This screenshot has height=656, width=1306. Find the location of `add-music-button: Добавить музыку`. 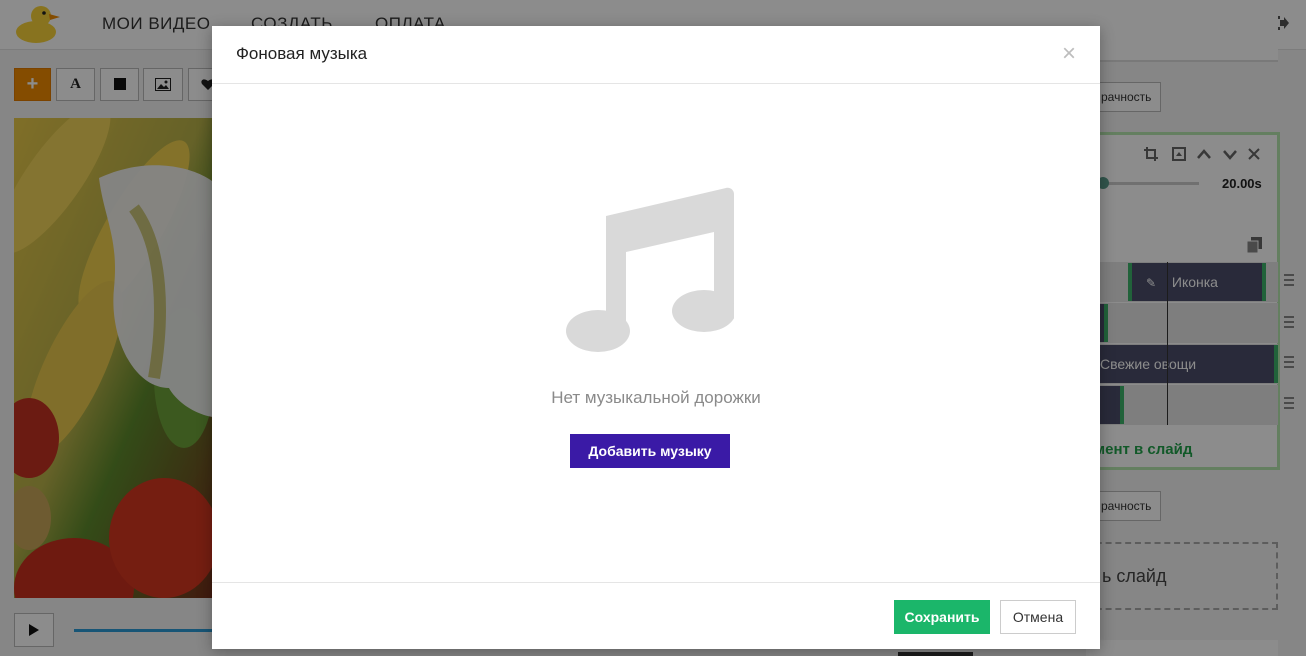

add-music-button: Добавить музыку is located at coordinates (650, 451).